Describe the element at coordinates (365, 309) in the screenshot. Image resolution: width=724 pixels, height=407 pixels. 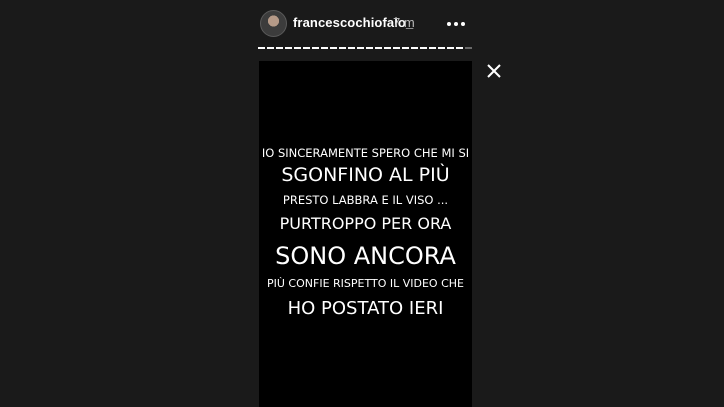
I see `story-line-7: HO POSTATO IERI` at that location.